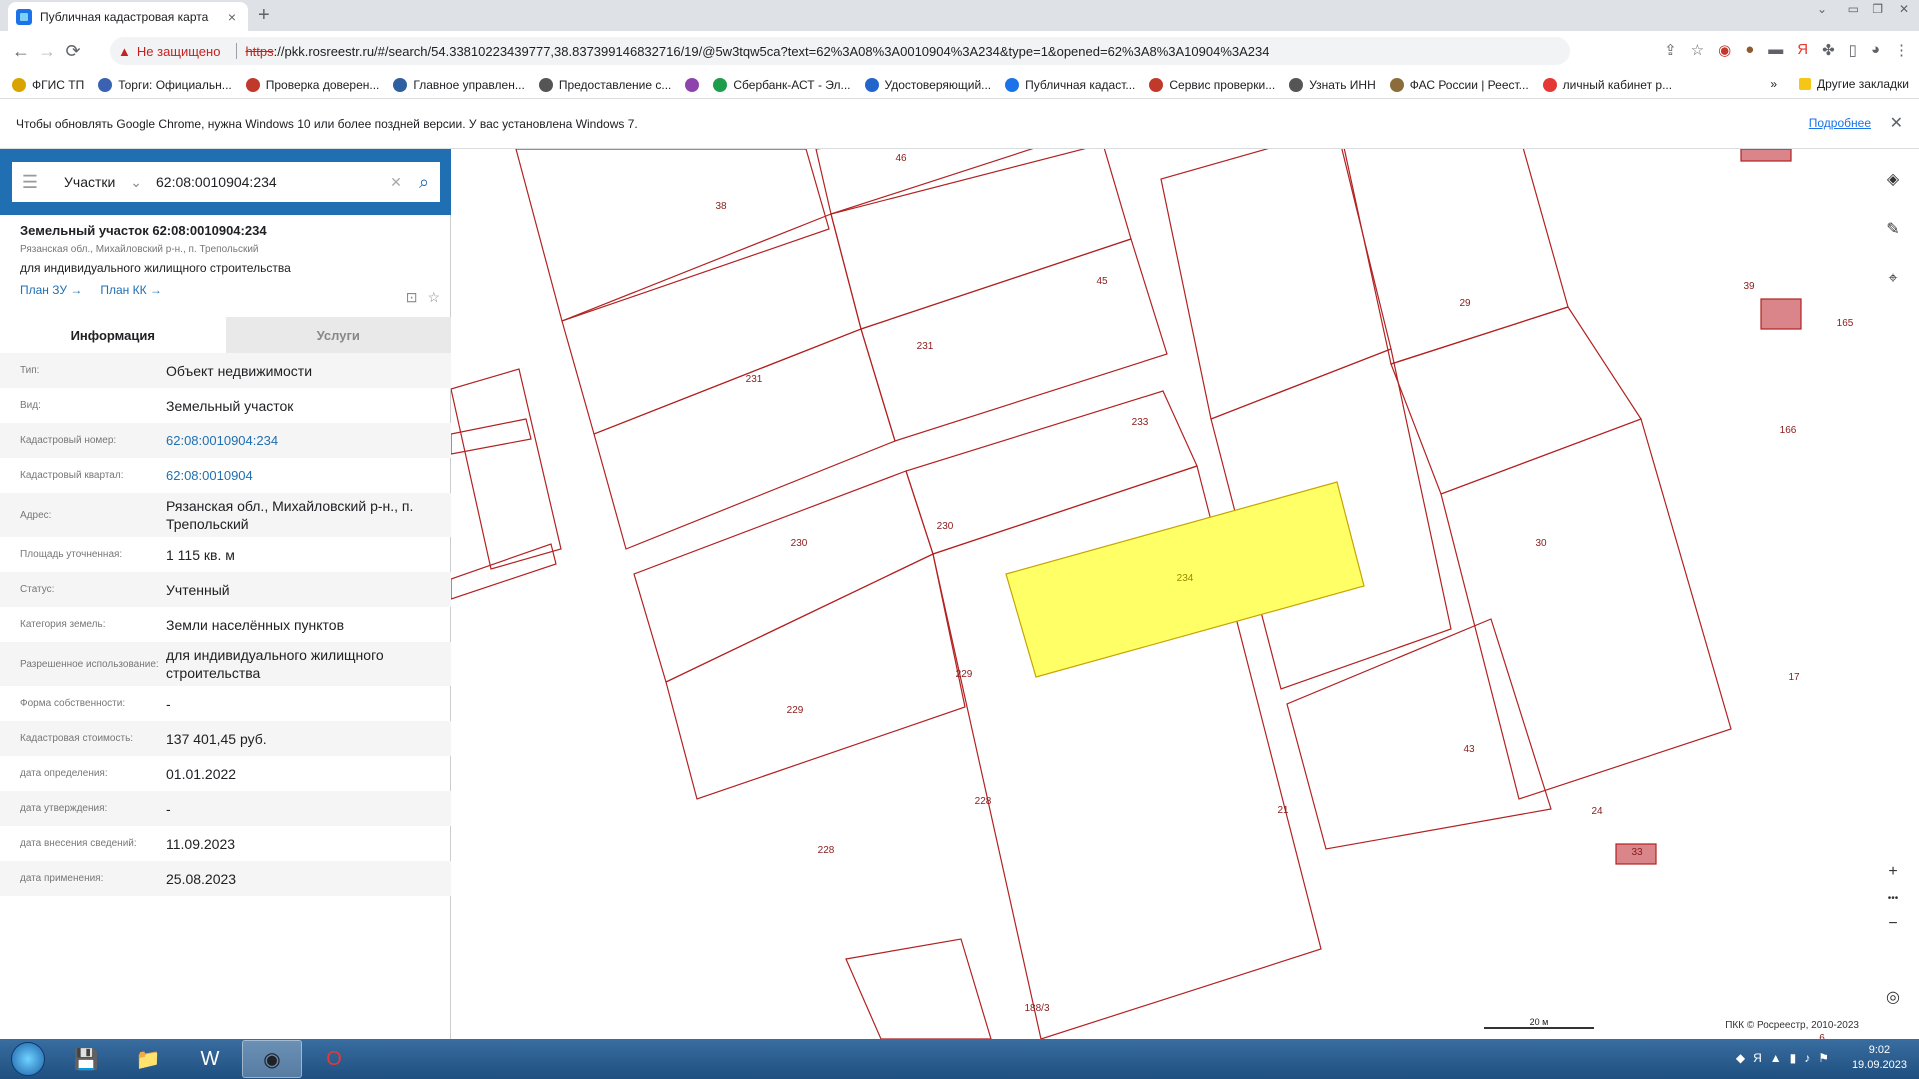 Image resolution: width=1919 pixels, height=1079 pixels. I want to click on restore-button: ❐, so click(1877, 9).